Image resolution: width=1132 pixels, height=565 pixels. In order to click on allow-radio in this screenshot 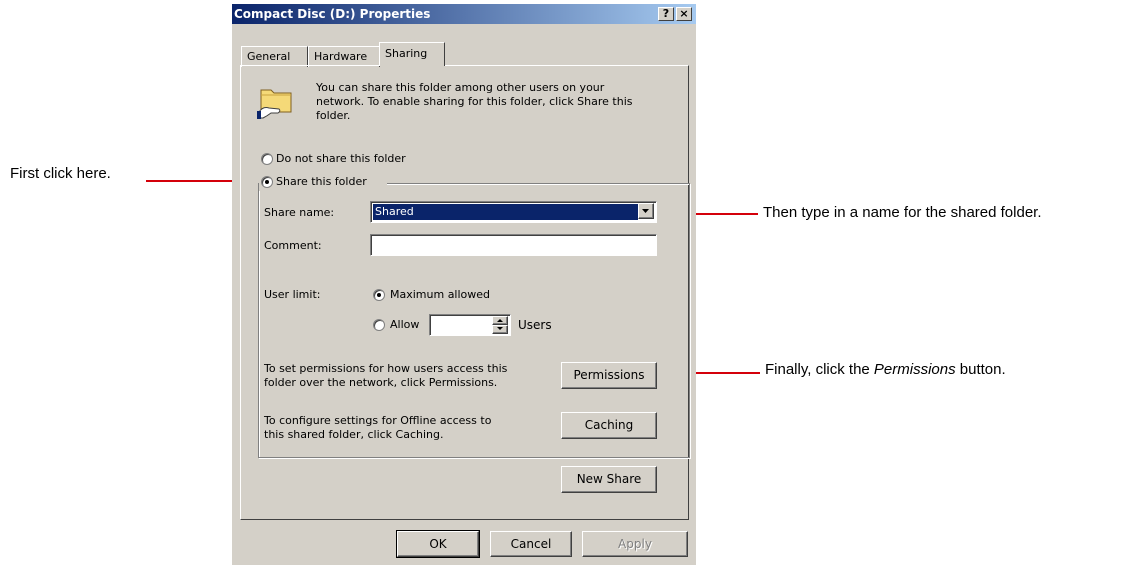, I will do `click(379, 325)`.